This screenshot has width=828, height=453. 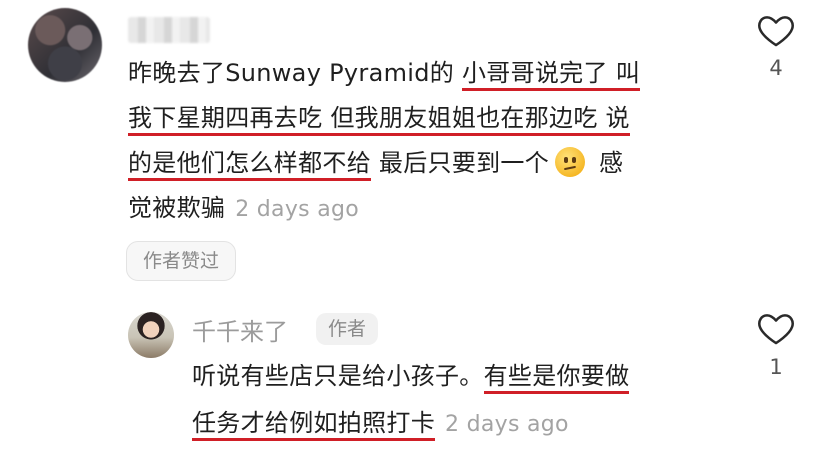 What do you see at coordinates (240, 329) in the screenshot?
I see `reply-username: 千千来了` at bounding box center [240, 329].